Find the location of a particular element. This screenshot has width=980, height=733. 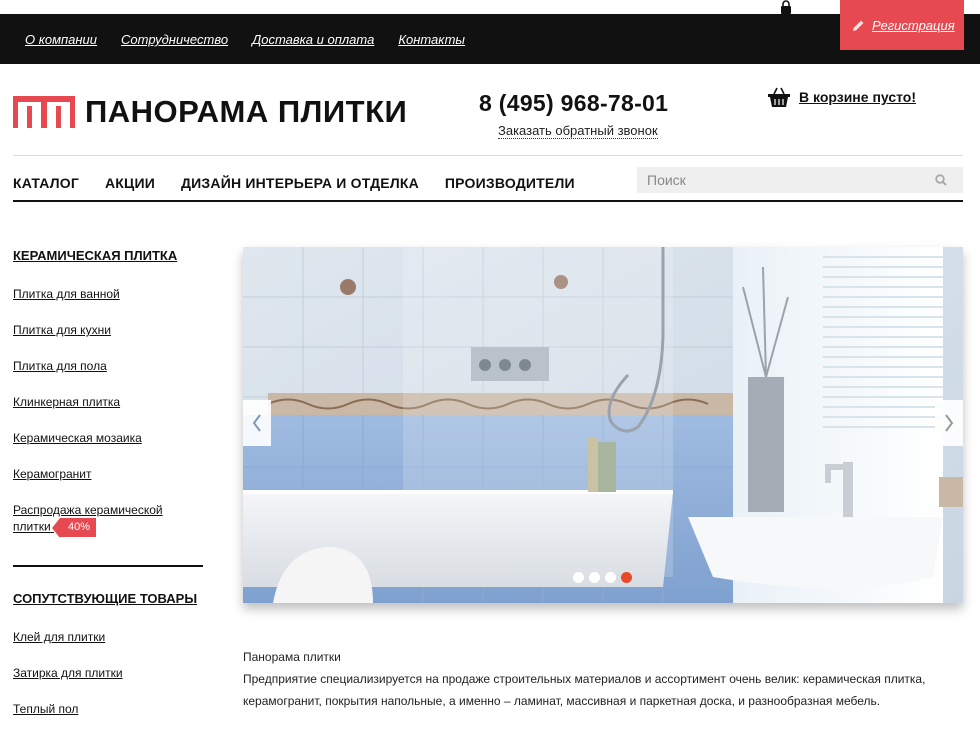

nav-divider is located at coordinates (488, 201).